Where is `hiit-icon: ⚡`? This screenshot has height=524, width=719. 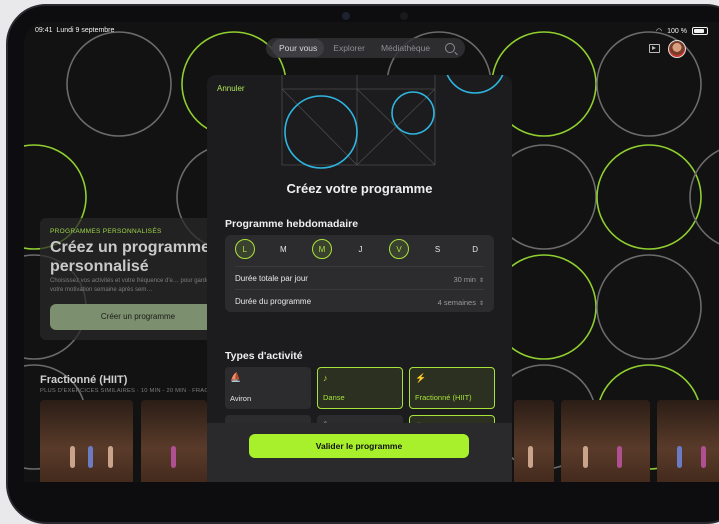
hiit-icon: ⚡ is located at coordinates (421, 378).